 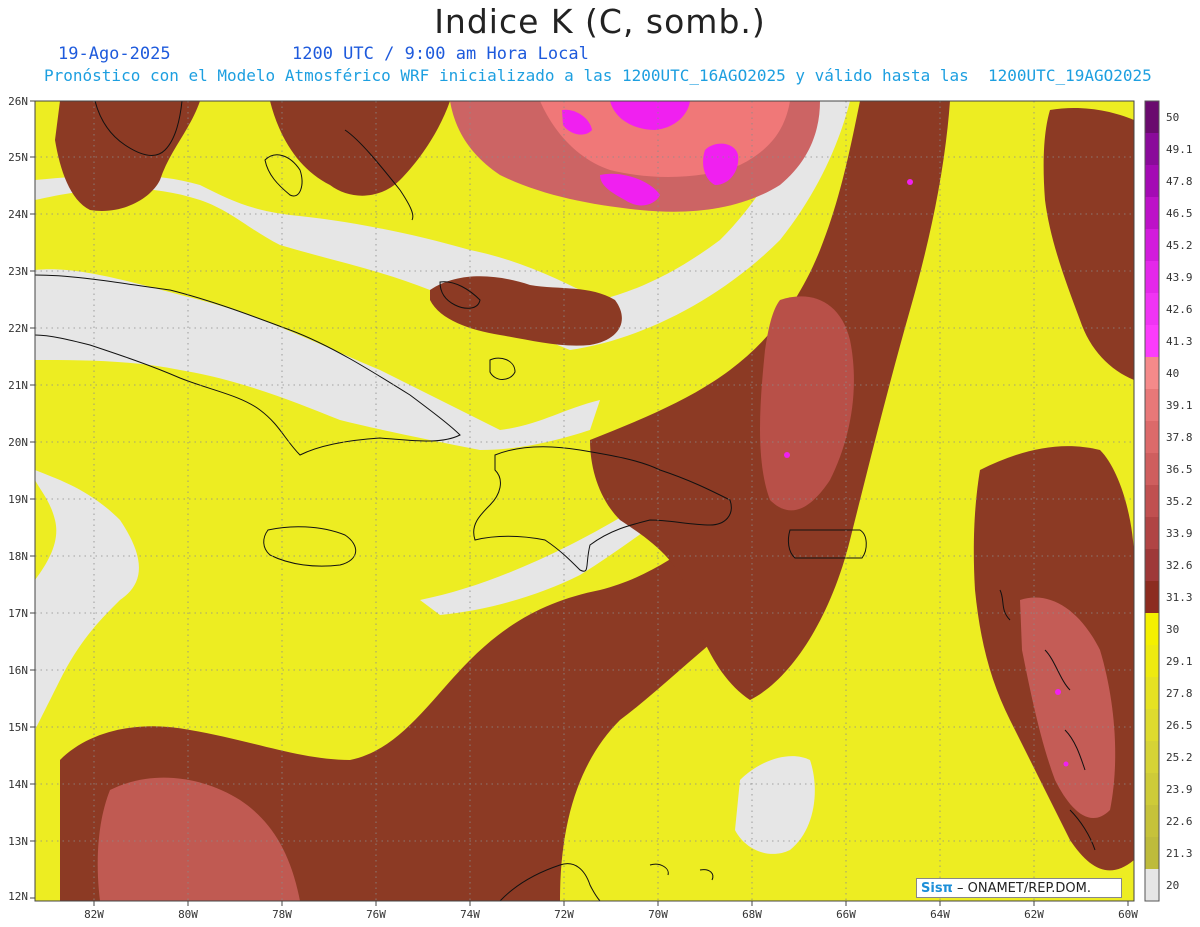 What do you see at coordinates (611, 903) in the screenshot?
I see `longitude-ticks` at bounding box center [611, 903].